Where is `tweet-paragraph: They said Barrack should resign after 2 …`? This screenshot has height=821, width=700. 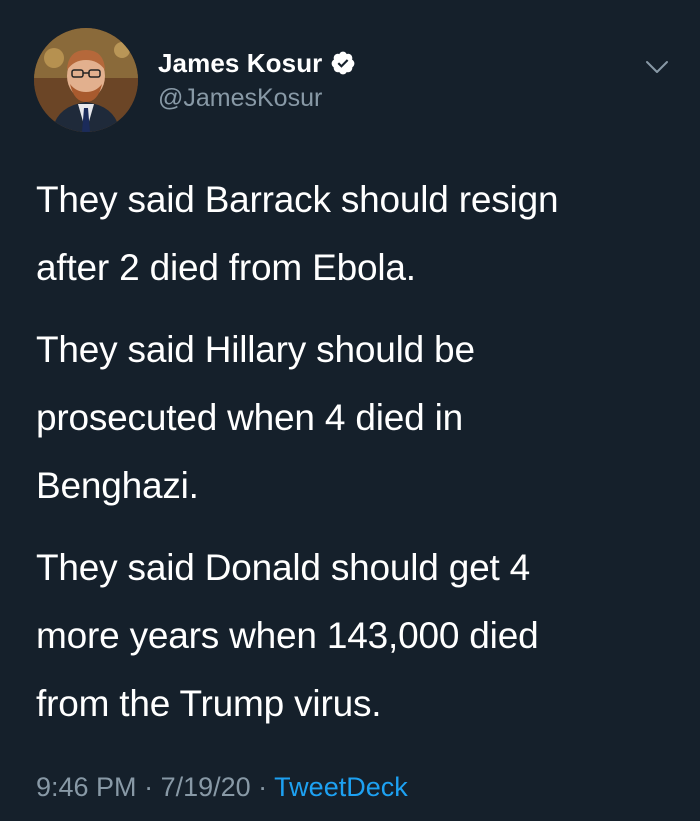
tweet-paragraph: They said Barrack should resign after 2 … is located at coordinates (297, 233).